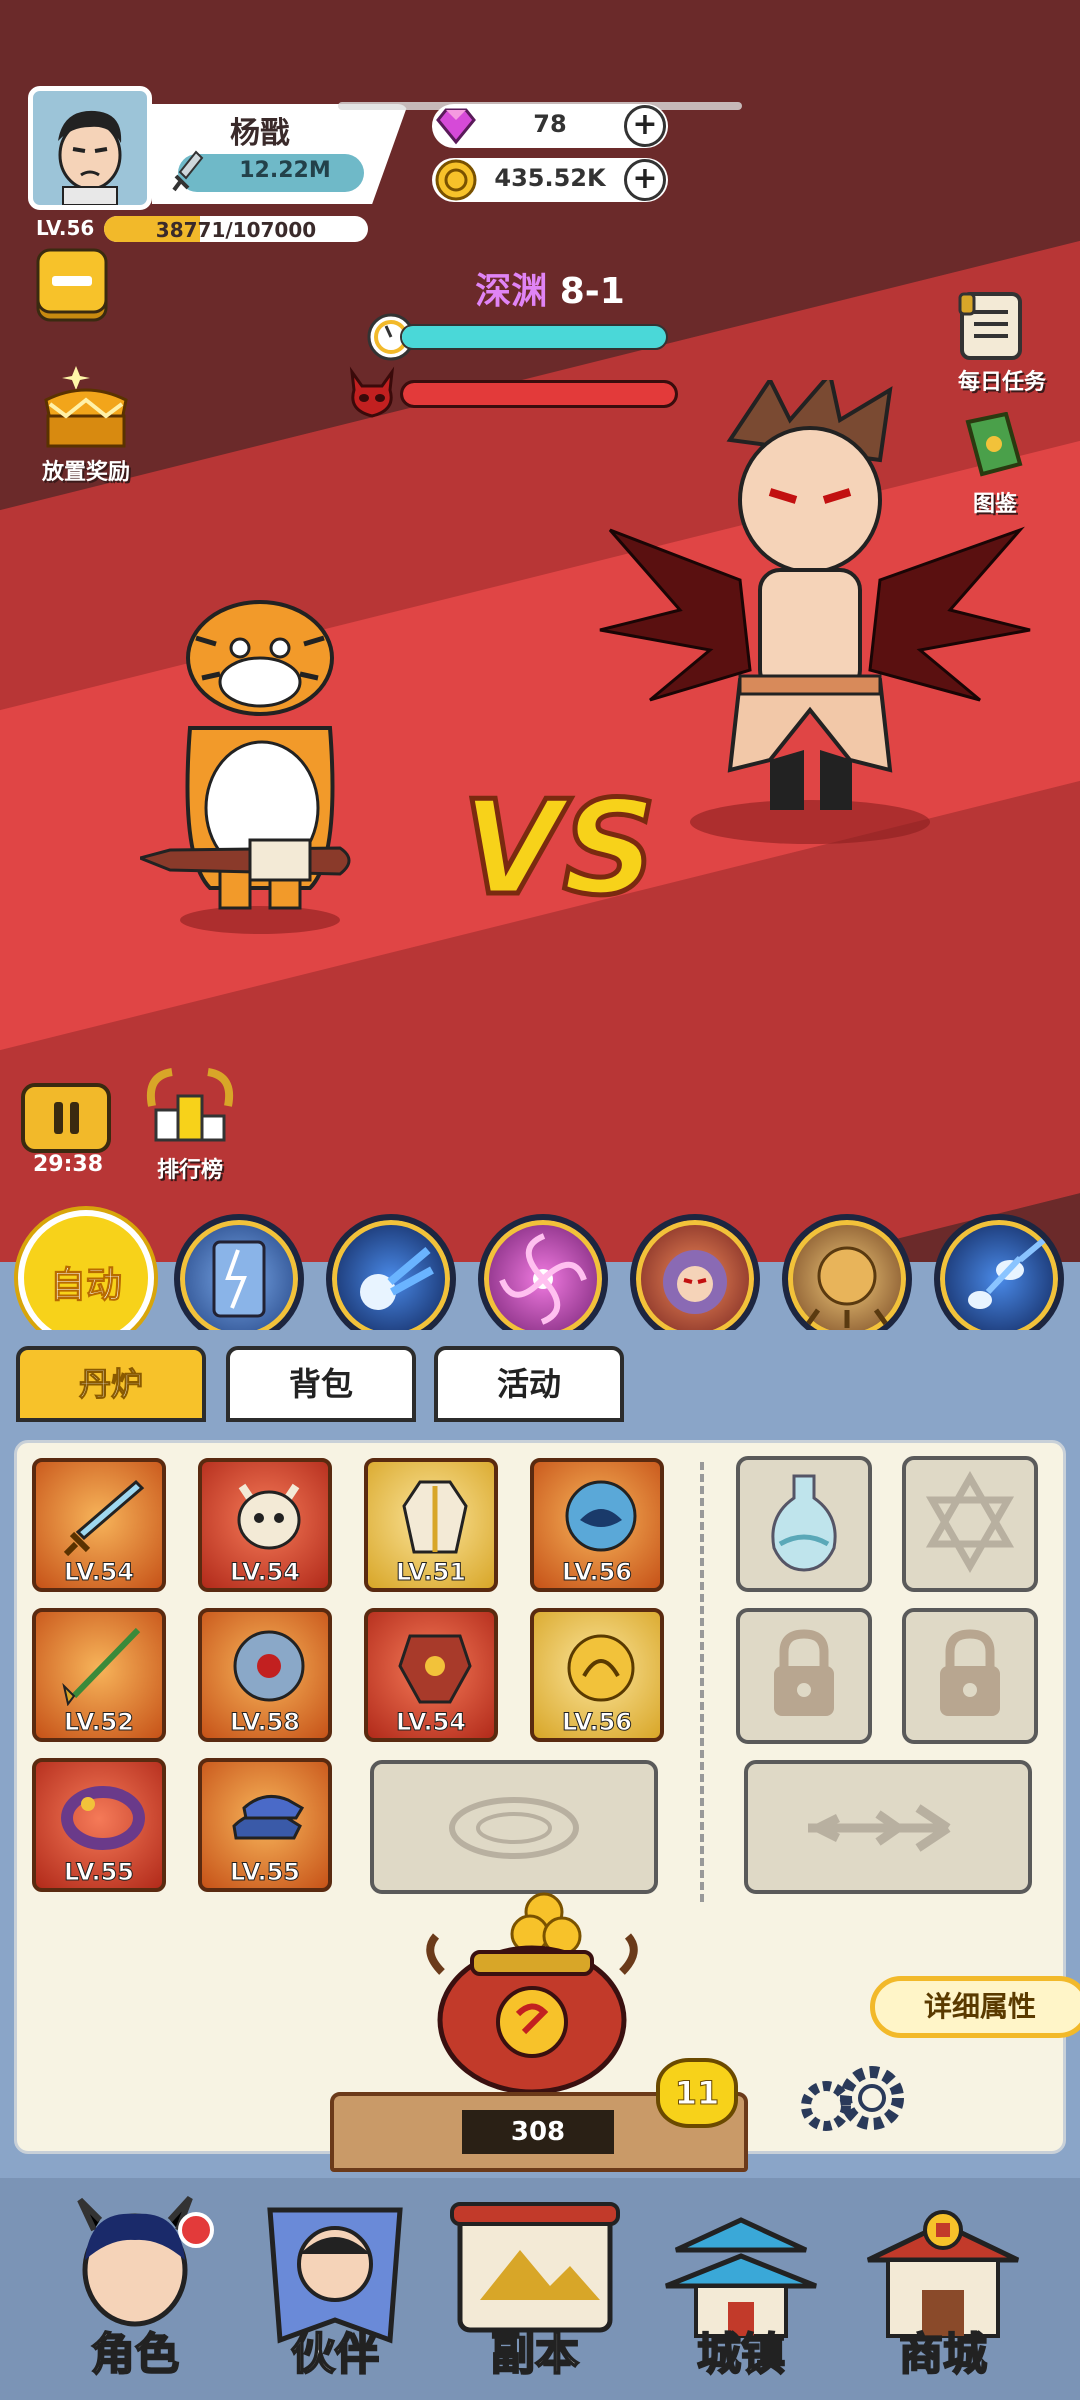  I want to click on alchemy-furnace, so click(532, 2002).